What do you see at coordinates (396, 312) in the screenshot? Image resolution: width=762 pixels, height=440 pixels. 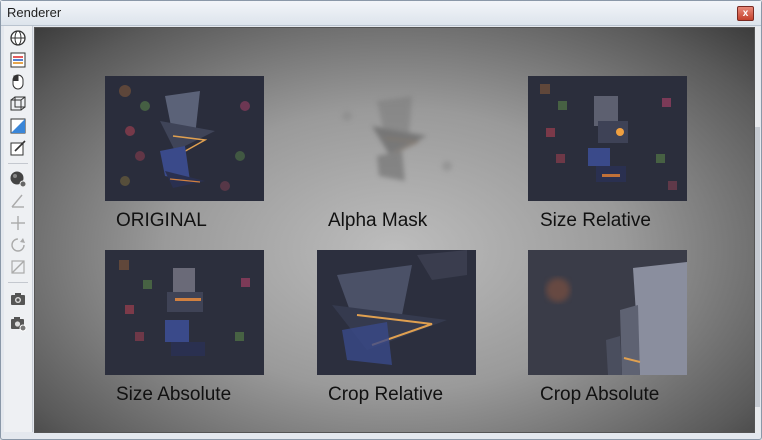 I see `crop-relative-thumbnail` at bounding box center [396, 312].